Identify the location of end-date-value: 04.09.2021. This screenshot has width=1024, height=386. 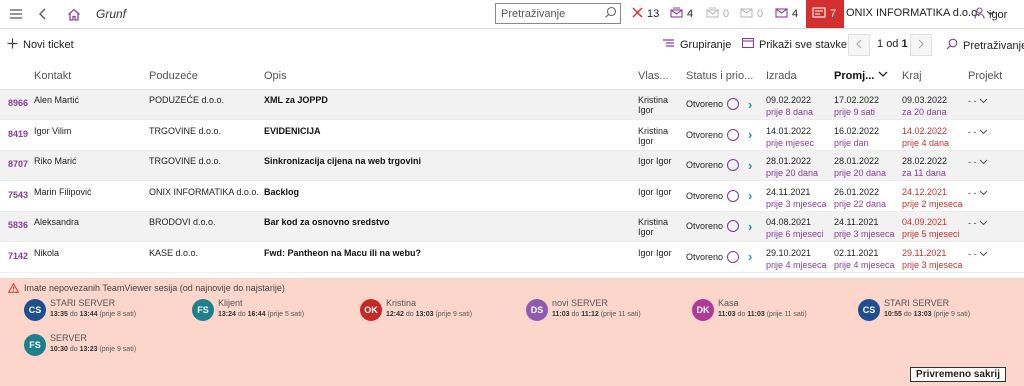
(925, 222).